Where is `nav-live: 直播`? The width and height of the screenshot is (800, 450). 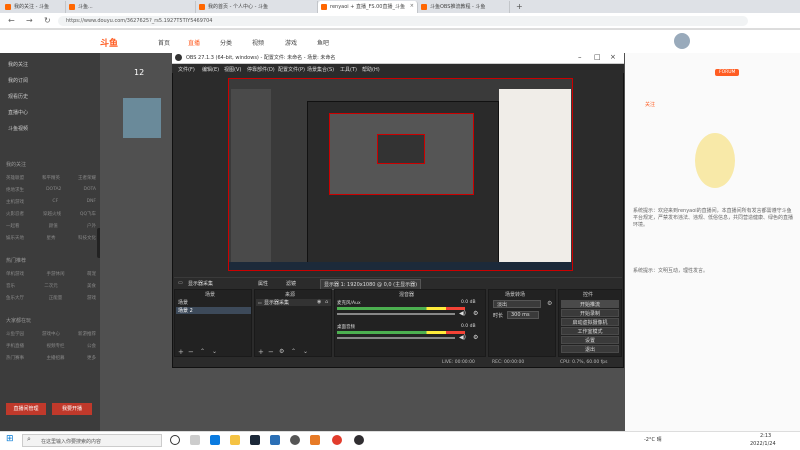
nav-live: 直播 is located at coordinates (194, 42).